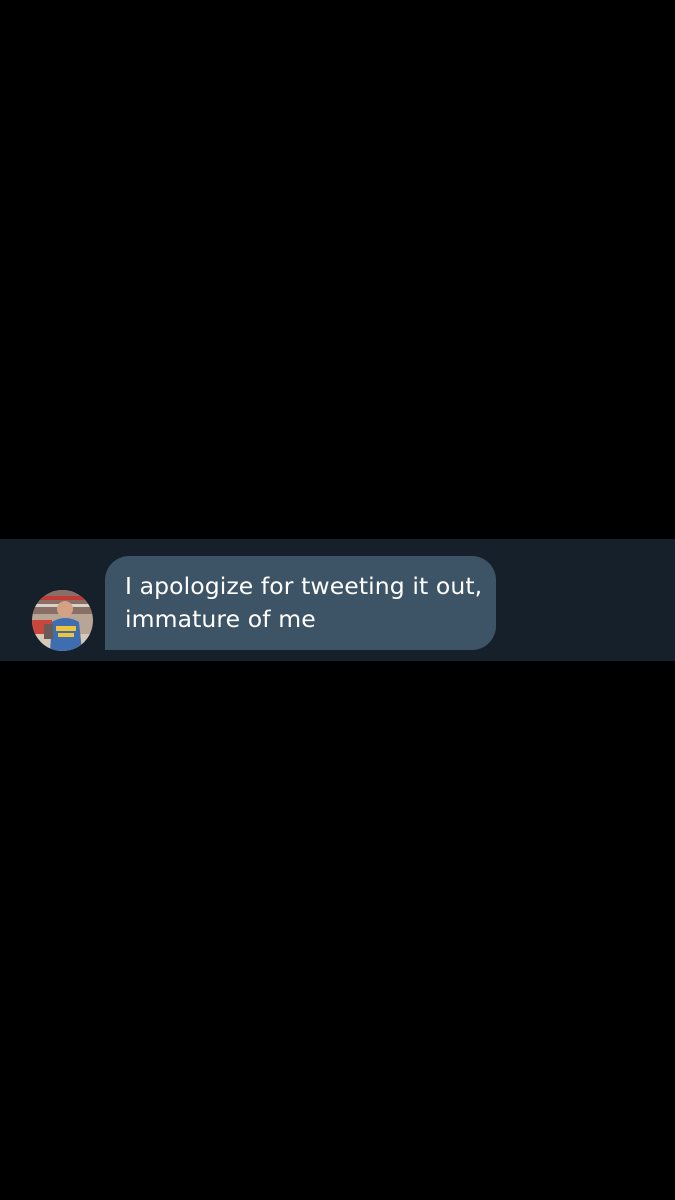  Describe the element at coordinates (220, 619) in the screenshot. I see `message-text-line-2: immature of me` at that location.